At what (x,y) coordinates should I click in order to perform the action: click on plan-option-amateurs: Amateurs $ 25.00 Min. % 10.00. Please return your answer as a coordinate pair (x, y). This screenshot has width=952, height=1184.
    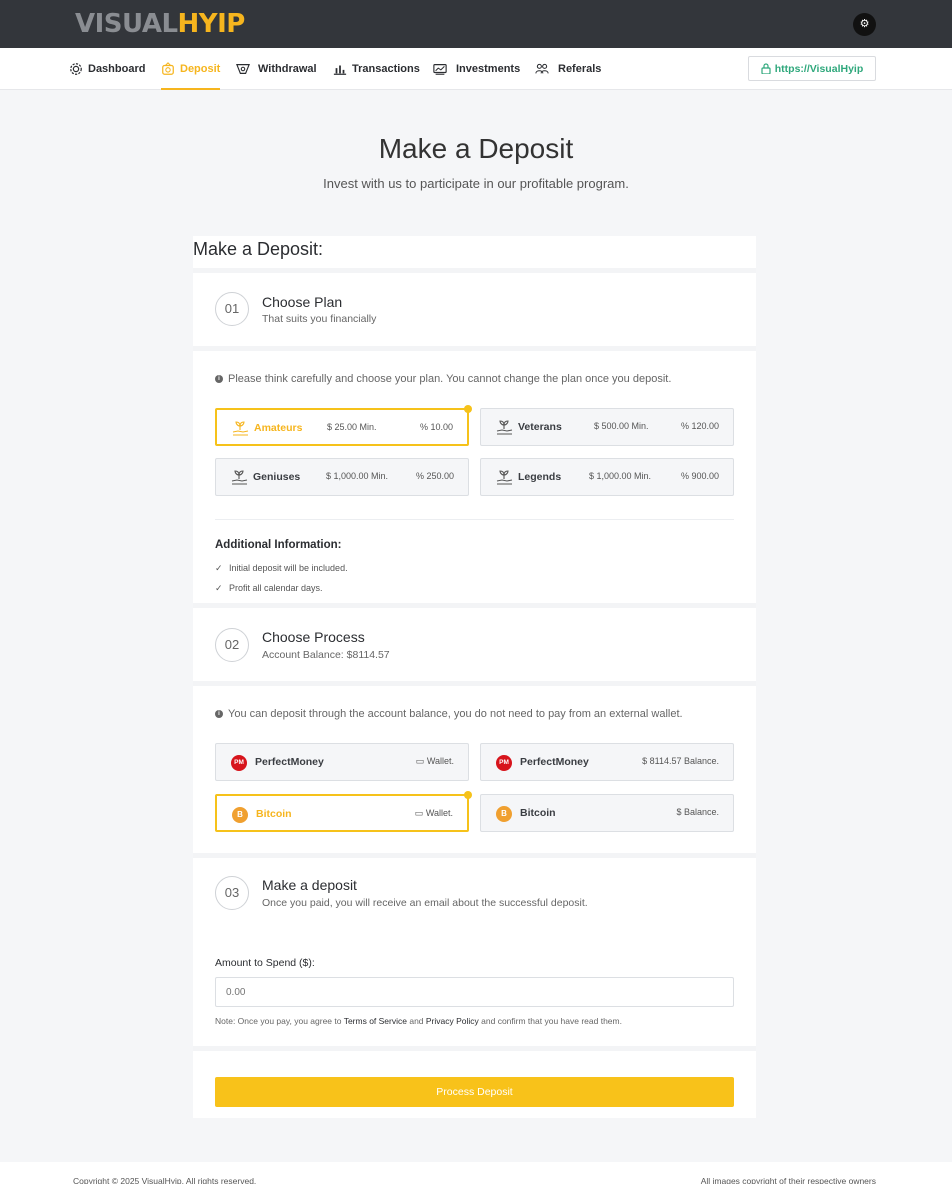
    Looking at the image, I should click on (343, 425).